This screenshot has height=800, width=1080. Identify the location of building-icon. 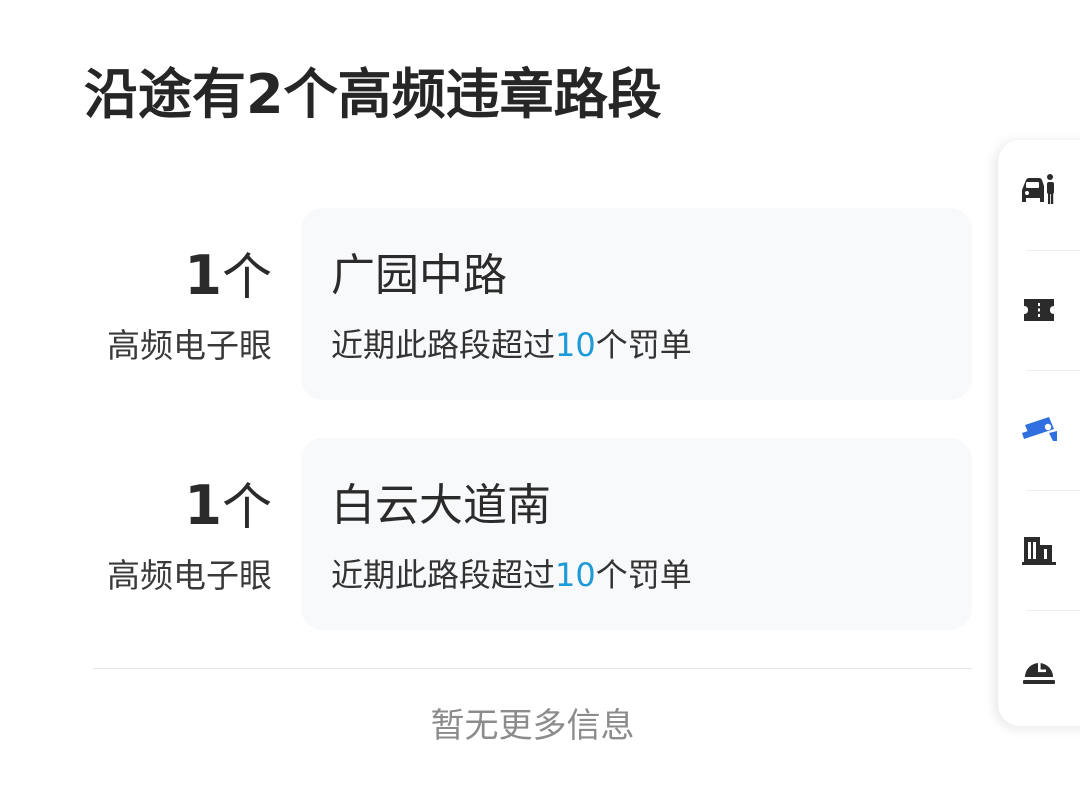
(1039, 551).